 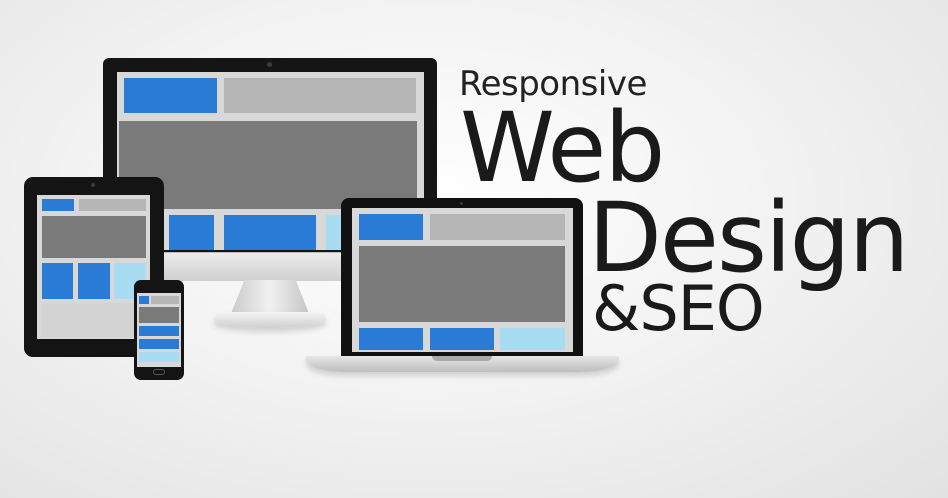 I want to click on laptop-header-block, so click(x=497, y=227).